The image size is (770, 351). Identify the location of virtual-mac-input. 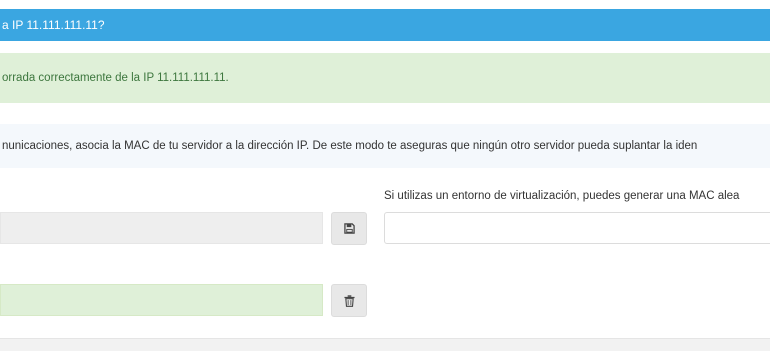
(577, 228).